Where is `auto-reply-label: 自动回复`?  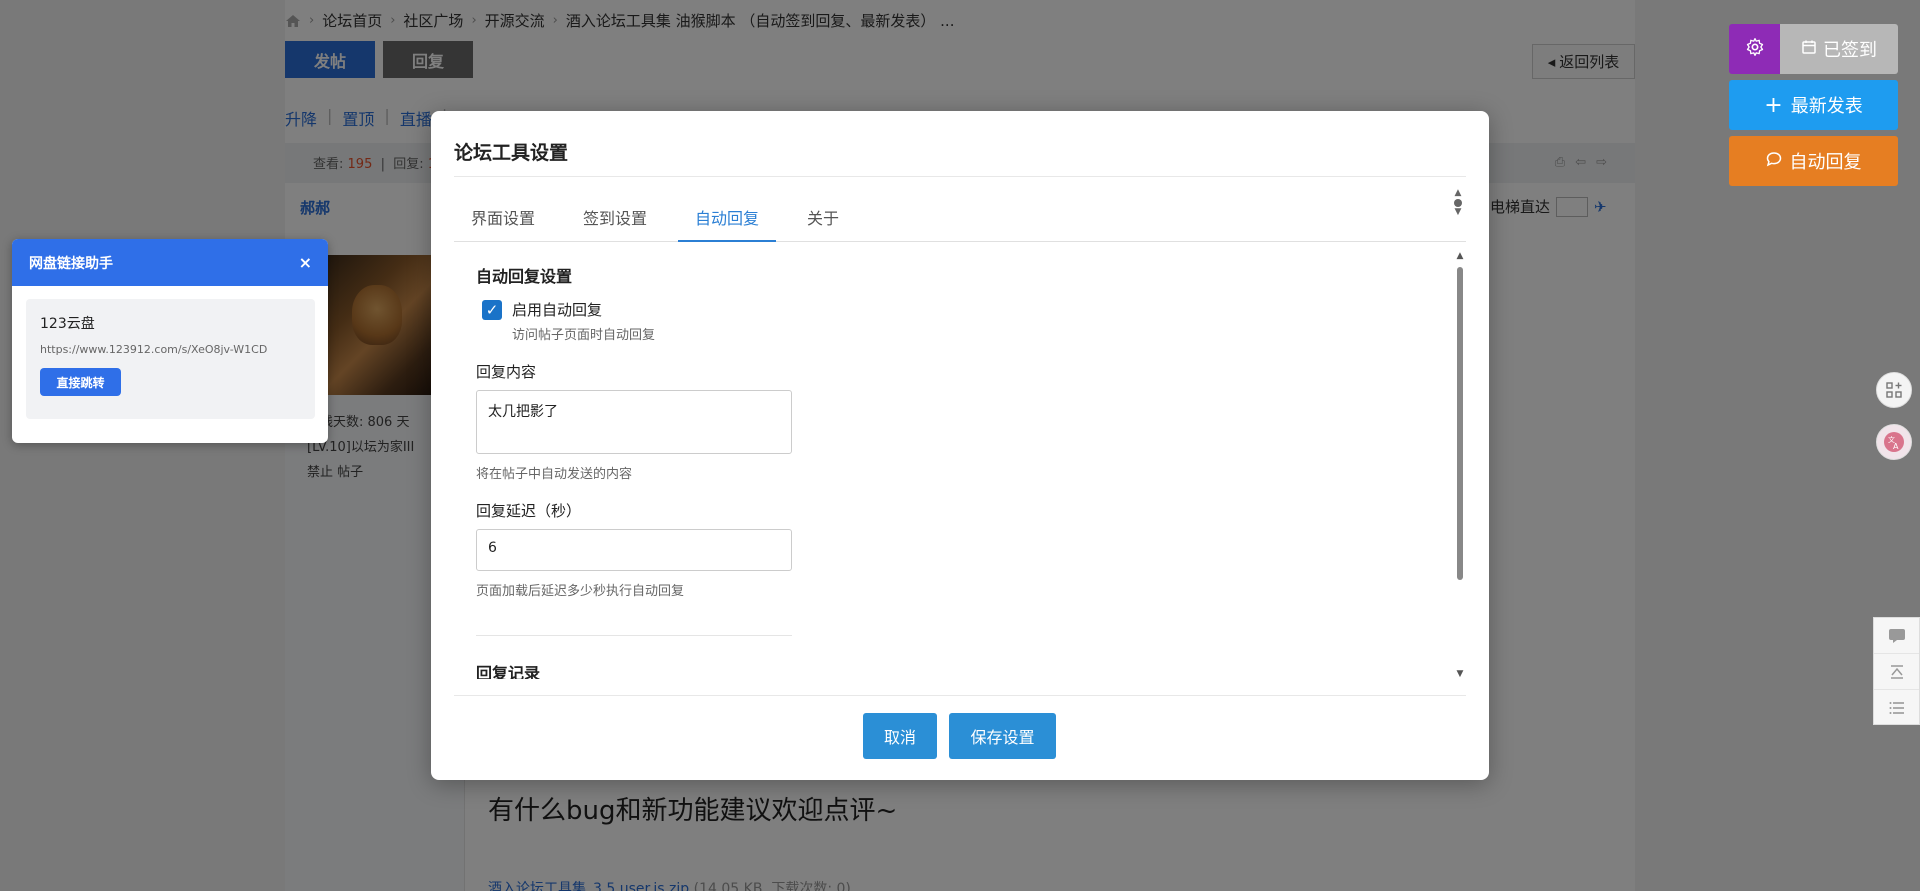
auto-reply-label: 自动回复 is located at coordinates (1825, 162).